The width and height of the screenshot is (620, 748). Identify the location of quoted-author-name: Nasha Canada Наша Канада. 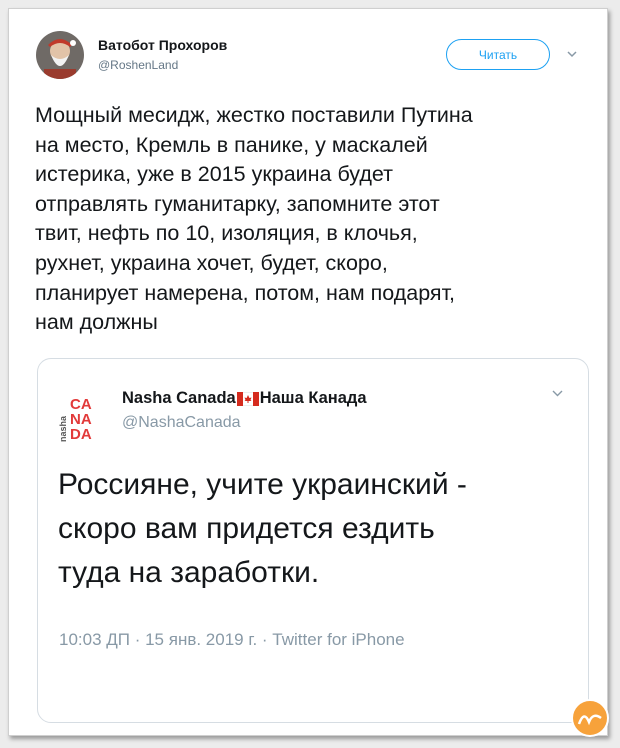
(244, 400).